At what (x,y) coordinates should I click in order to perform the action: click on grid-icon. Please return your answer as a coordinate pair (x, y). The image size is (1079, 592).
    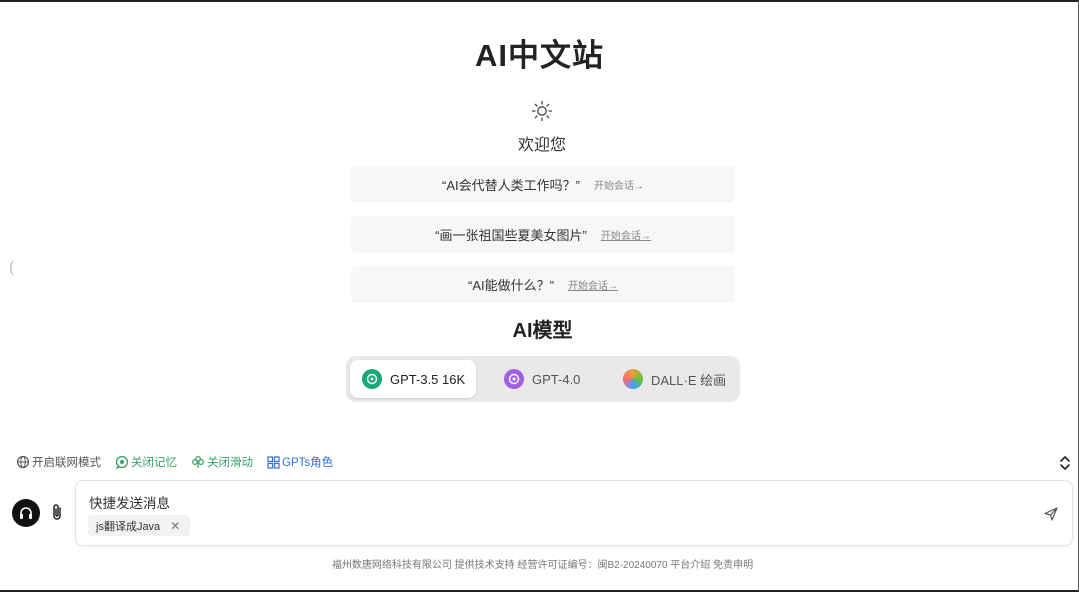
    Looking at the image, I should click on (273, 462).